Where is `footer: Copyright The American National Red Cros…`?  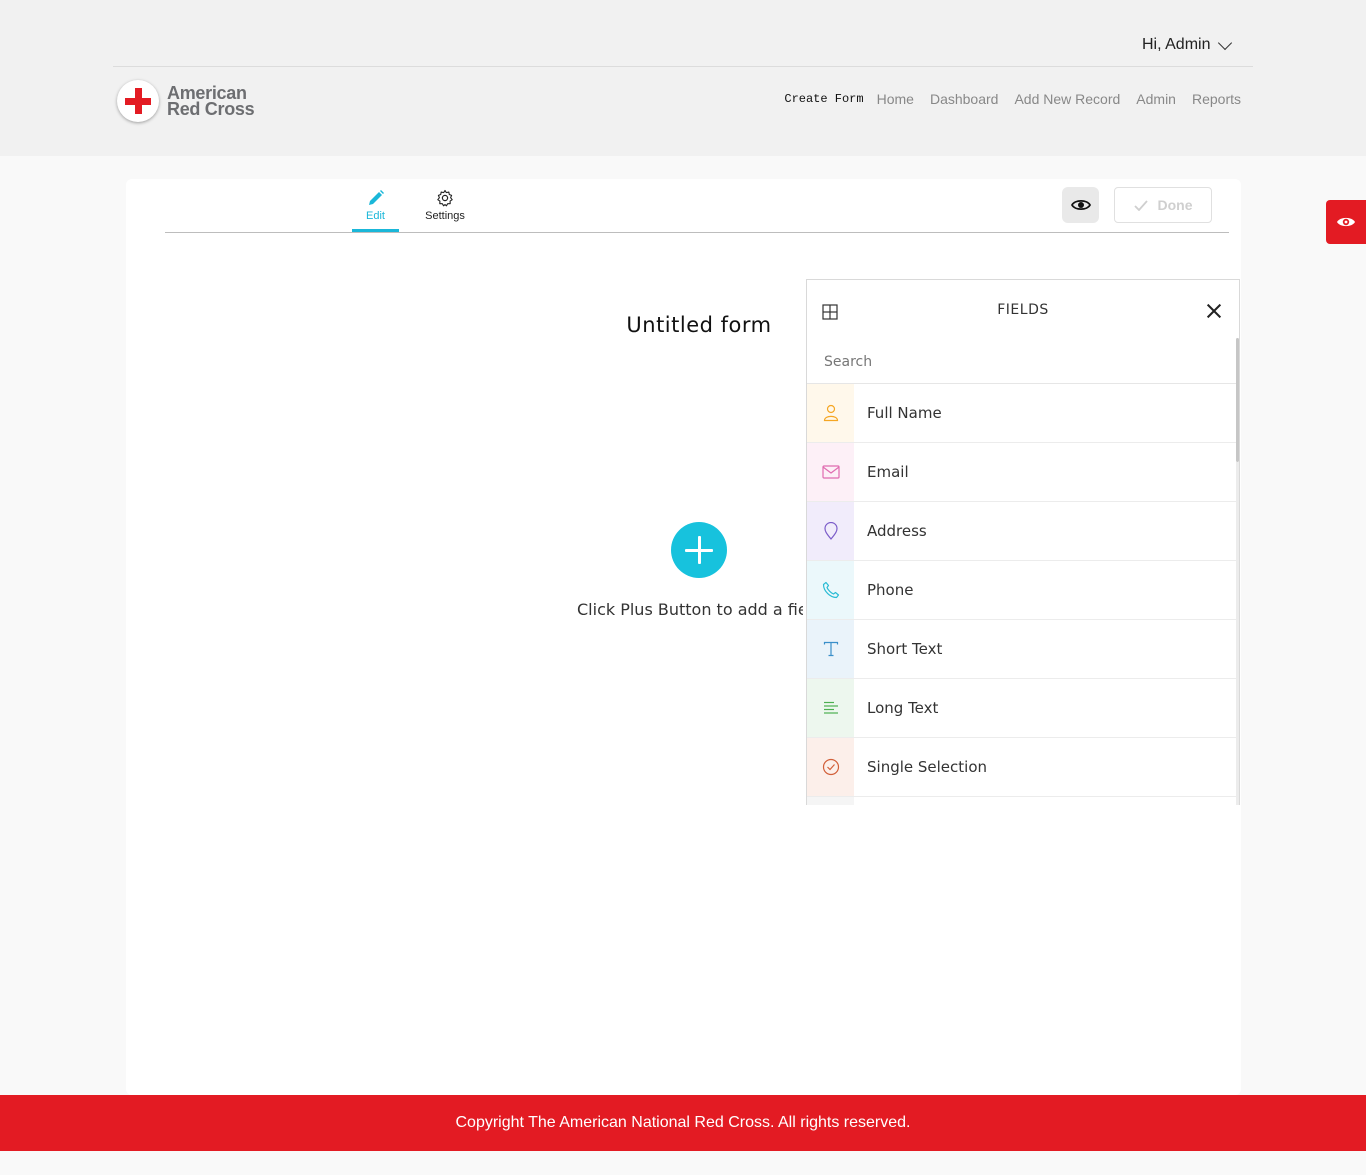
footer: Copyright The American National Red Cros… is located at coordinates (683, 1123).